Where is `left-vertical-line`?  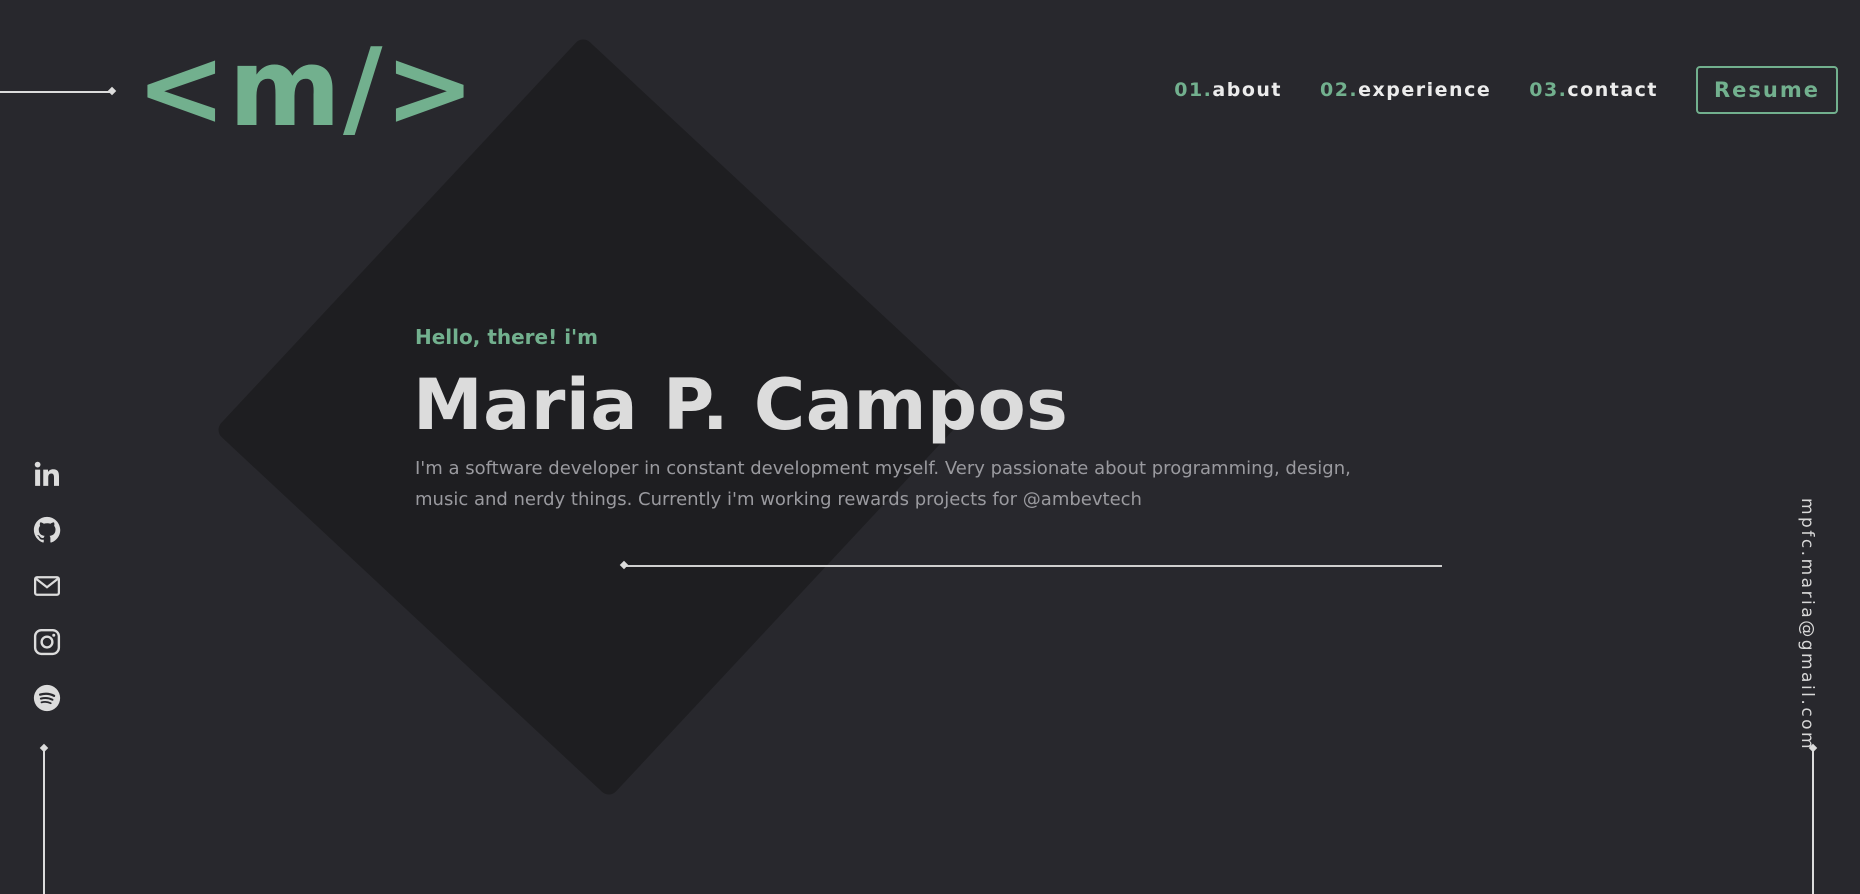
left-vertical-line is located at coordinates (44, 821).